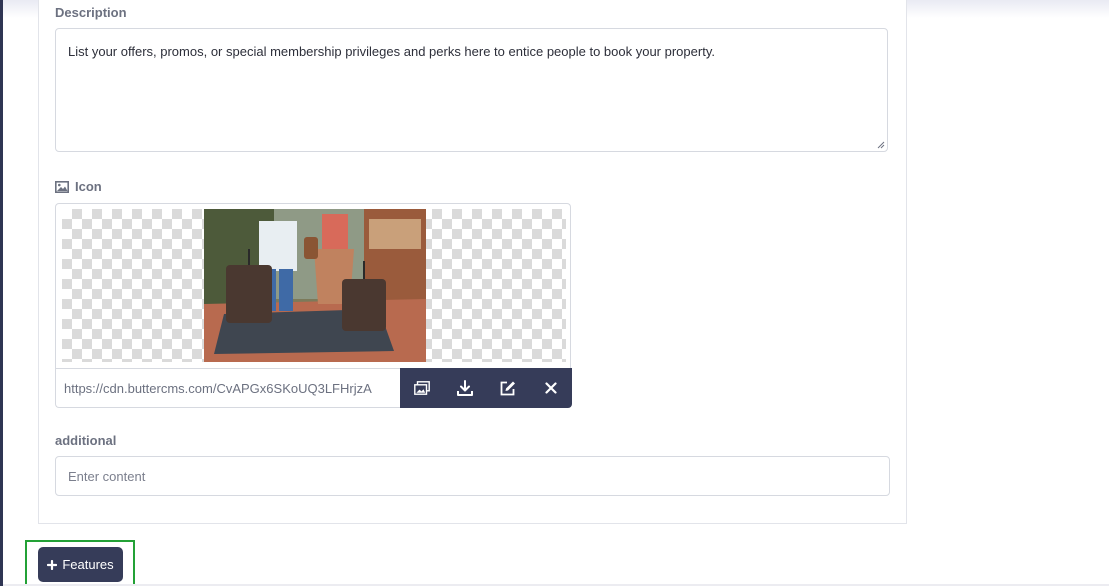 This screenshot has height=586, width=1109. What do you see at coordinates (881, 145) in the screenshot?
I see `resize-grip-icon` at bounding box center [881, 145].